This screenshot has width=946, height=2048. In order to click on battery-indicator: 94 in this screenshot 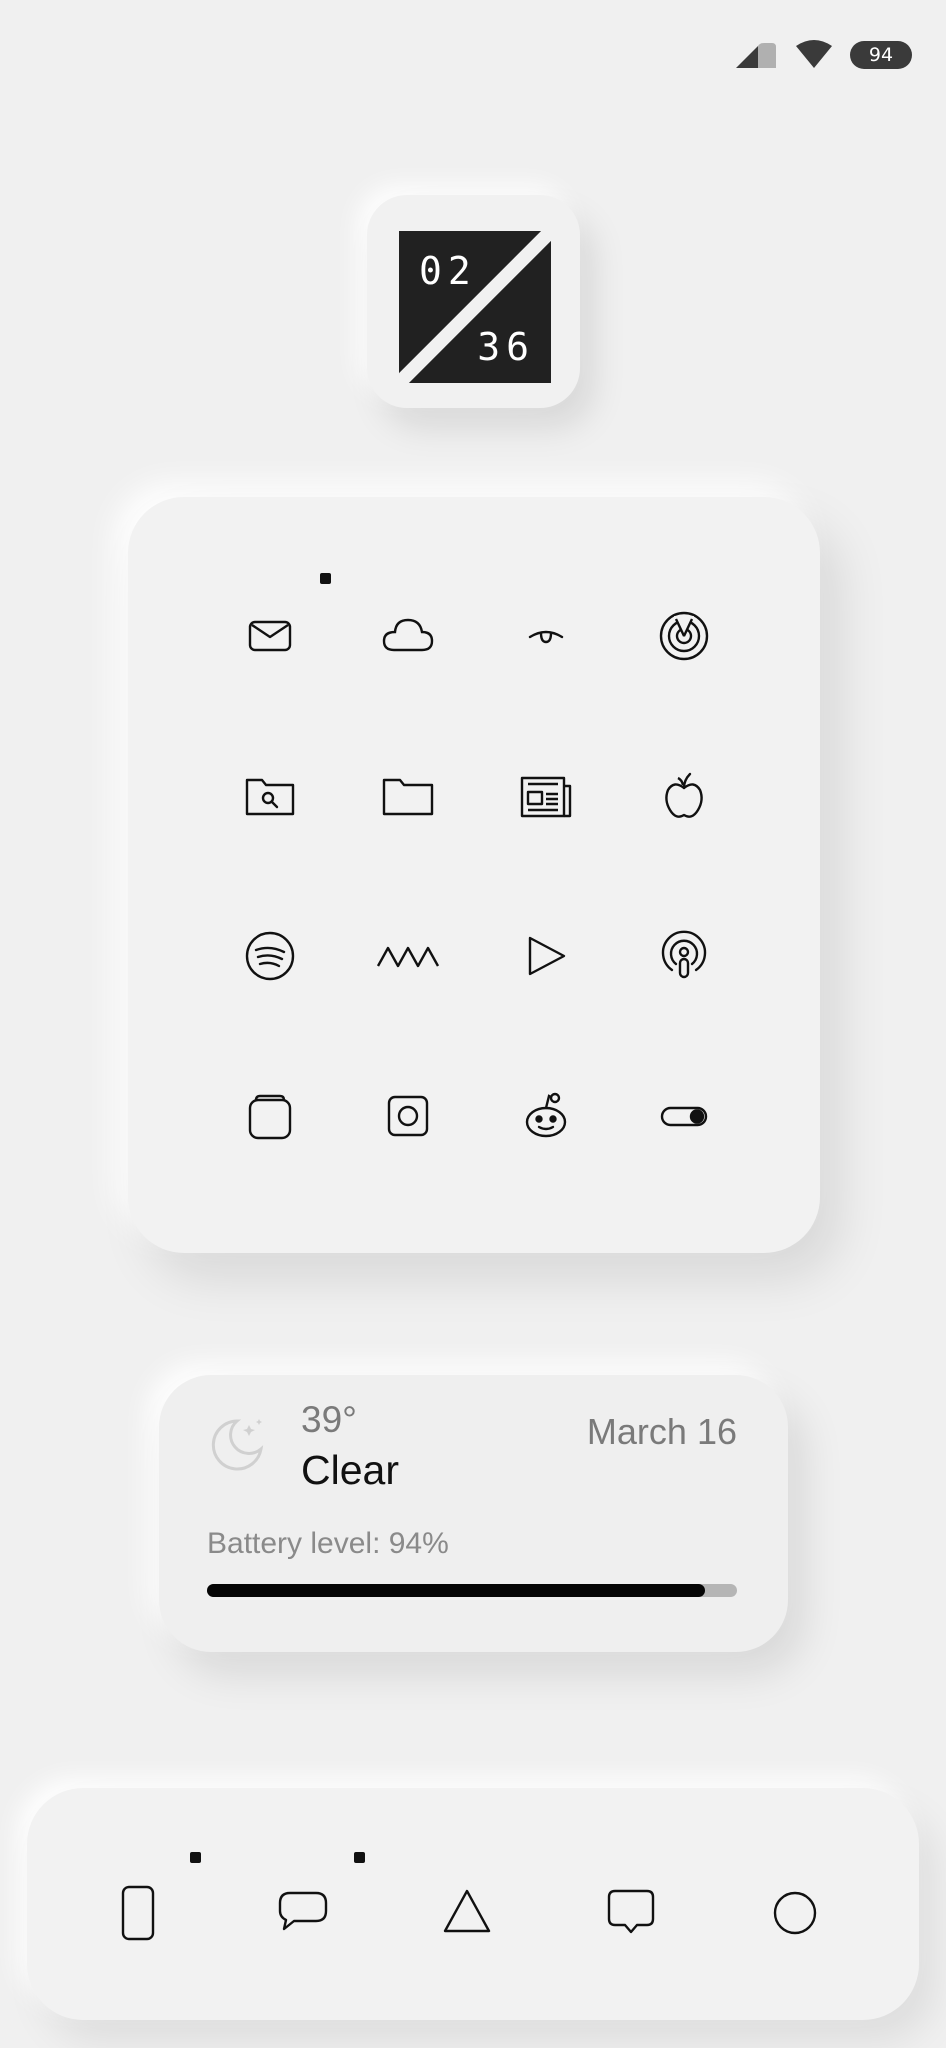, I will do `click(881, 55)`.